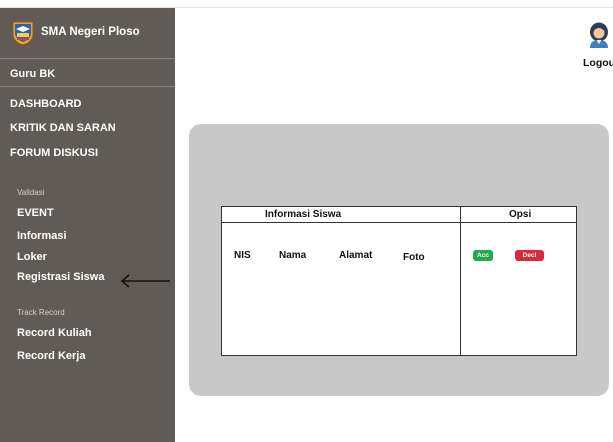 This screenshot has width=613, height=442. What do you see at coordinates (41, 312) in the screenshot?
I see `section-label-track-record: Track Record` at bounding box center [41, 312].